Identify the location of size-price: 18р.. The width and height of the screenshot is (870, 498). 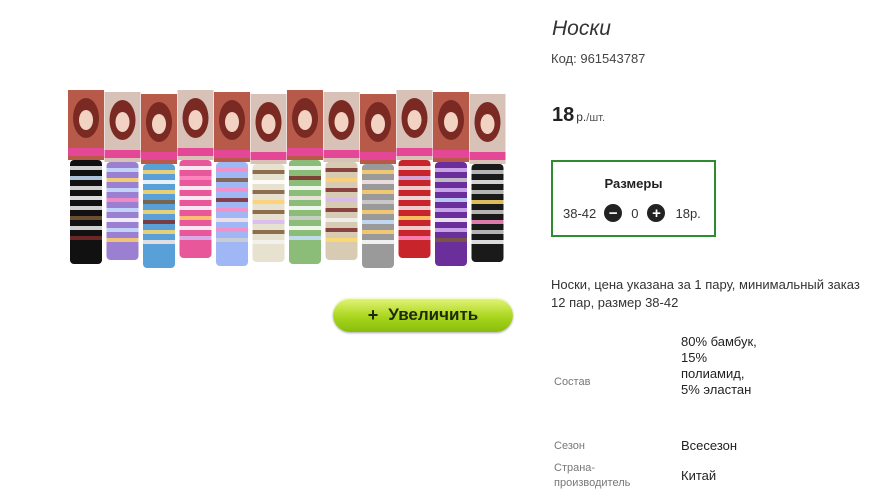
(688, 213).